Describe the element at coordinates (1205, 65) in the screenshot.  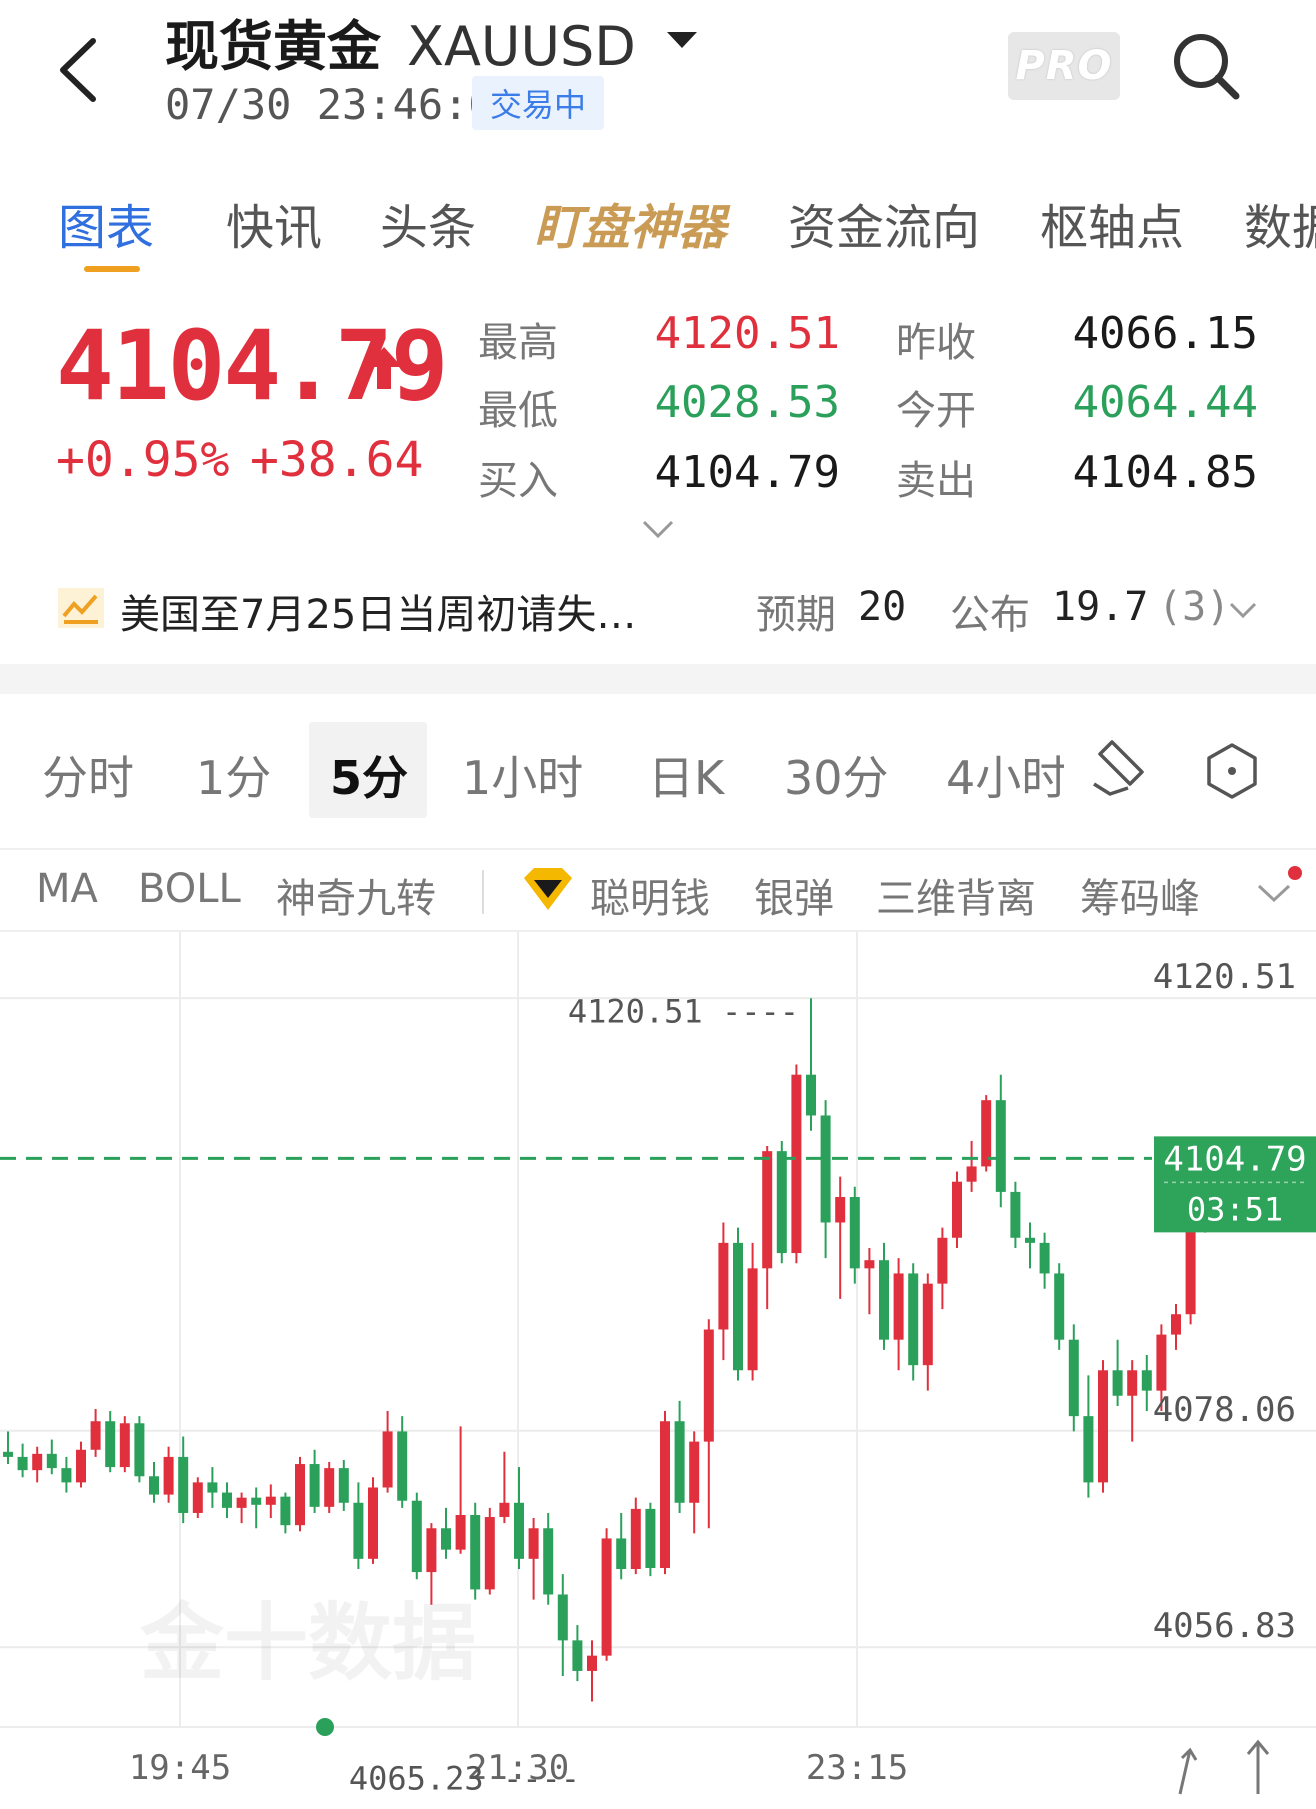
I see `search-icon` at that location.